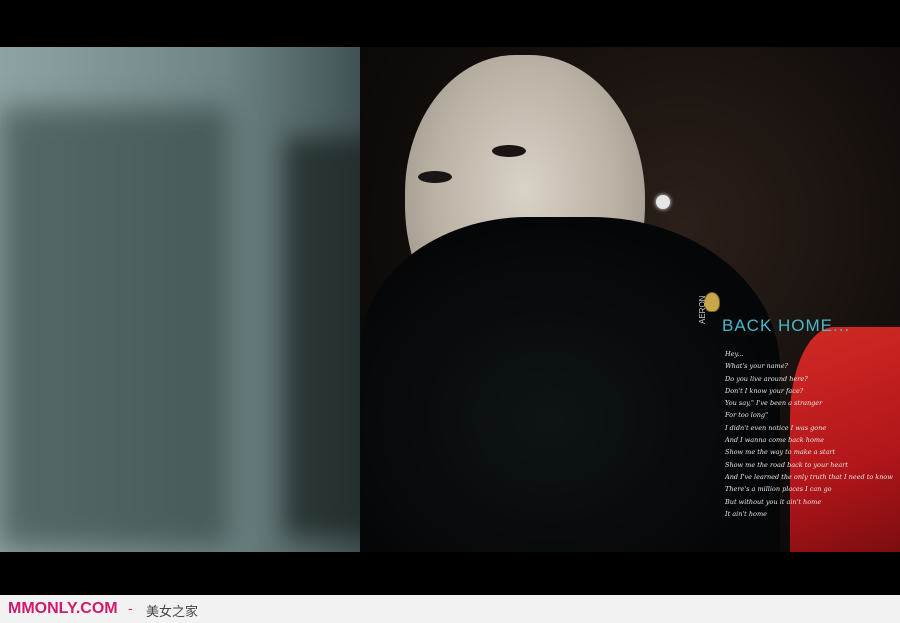  Describe the element at coordinates (746, 513) in the screenshot. I see `lyric-line: It ain't home` at that location.